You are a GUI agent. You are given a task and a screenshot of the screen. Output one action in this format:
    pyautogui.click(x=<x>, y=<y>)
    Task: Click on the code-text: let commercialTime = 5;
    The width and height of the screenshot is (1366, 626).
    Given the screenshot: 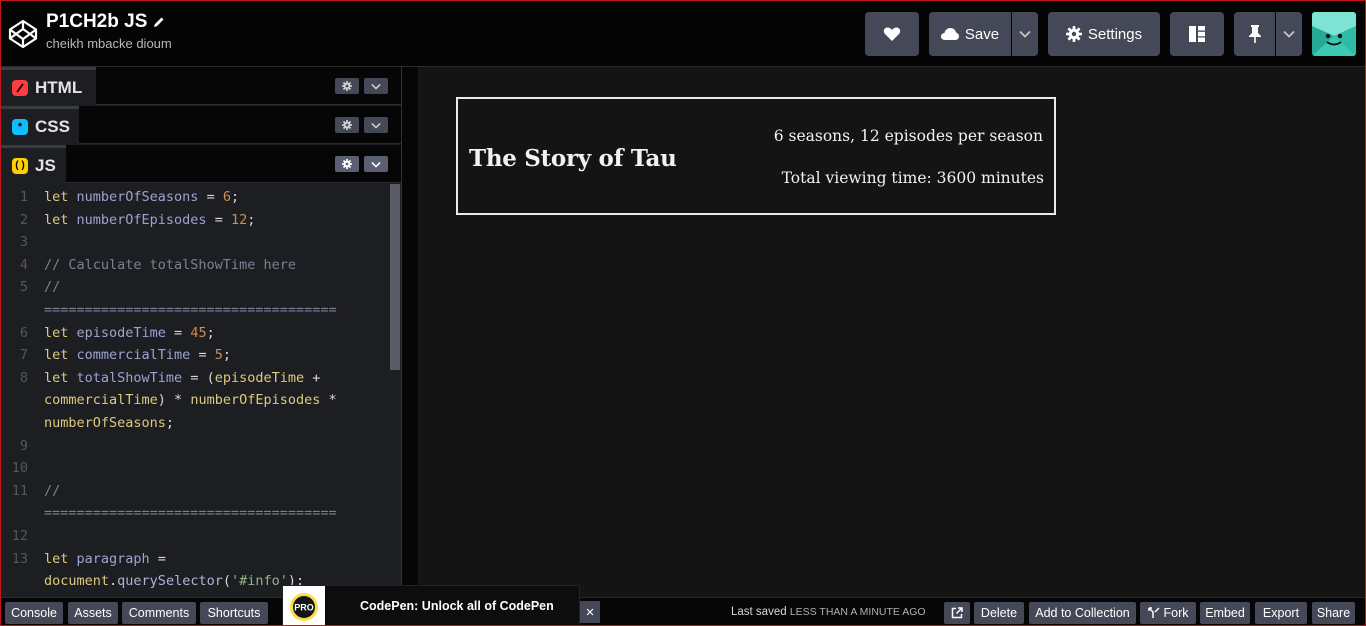 What is the action you would take?
    pyautogui.click(x=137, y=355)
    